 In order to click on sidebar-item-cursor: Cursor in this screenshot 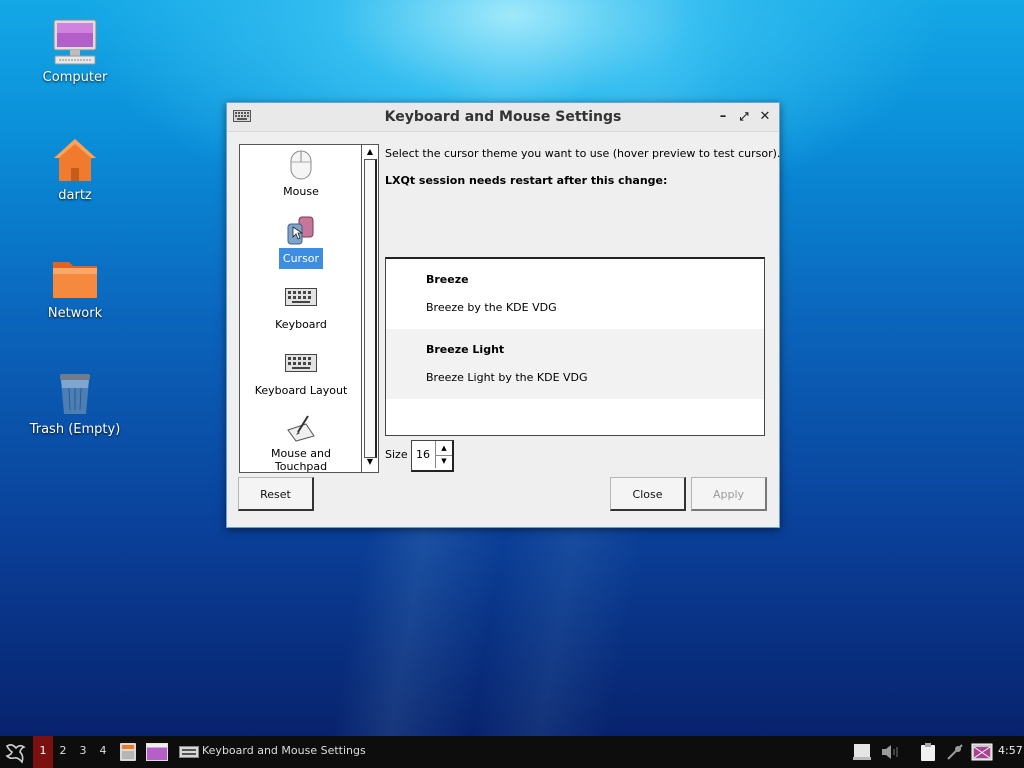, I will do `click(301, 242)`.